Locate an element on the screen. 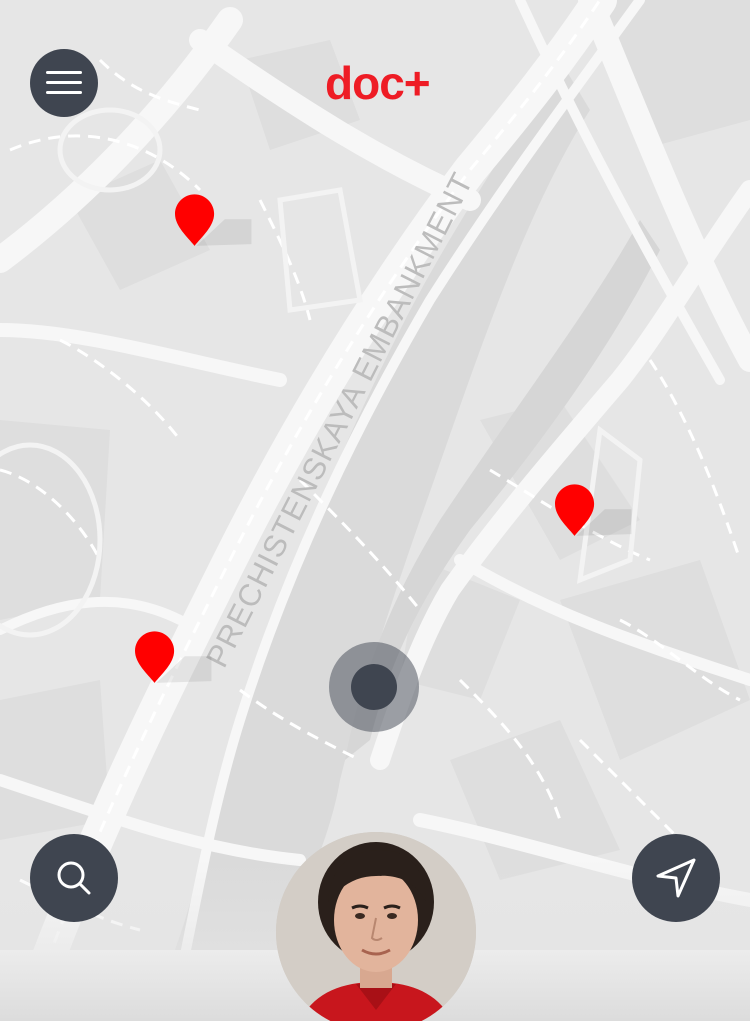 Image resolution: width=750 pixels, height=1021 pixels. doctor-photo is located at coordinates (376, 926).